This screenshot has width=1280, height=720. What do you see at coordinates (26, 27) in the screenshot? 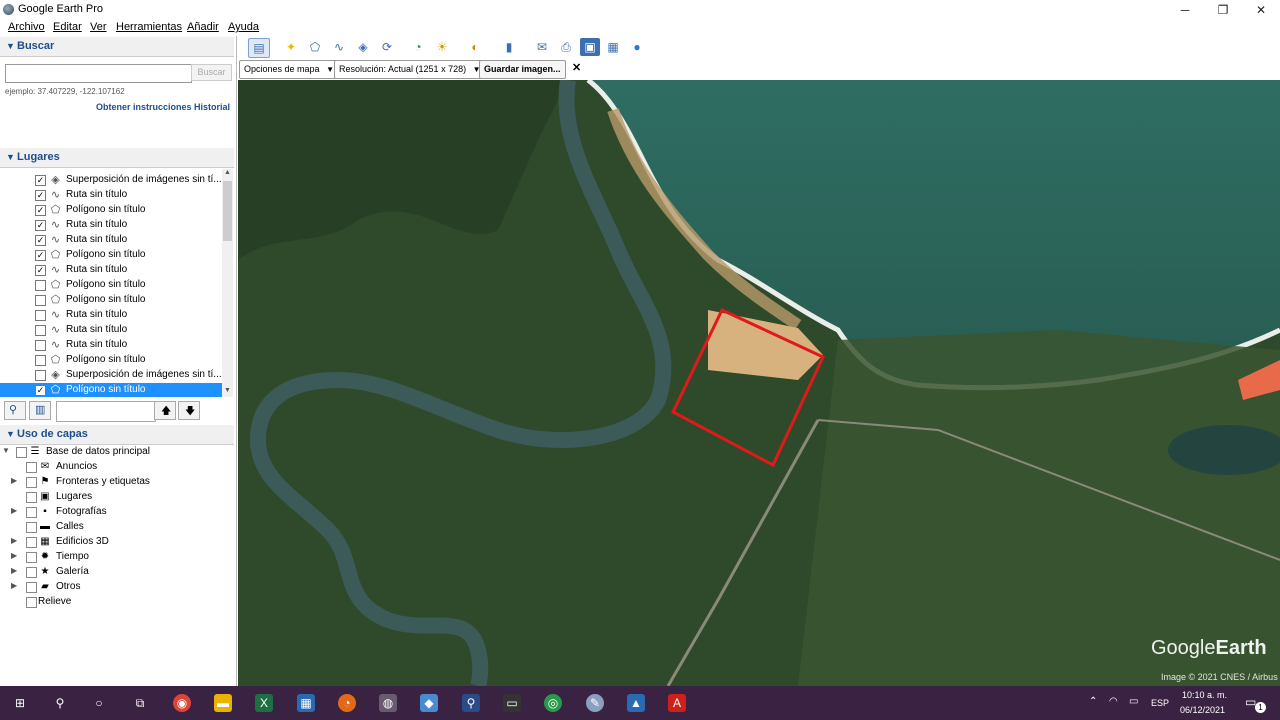
I see `menu-archivo: Archivo` at bounding box center [26, 27].